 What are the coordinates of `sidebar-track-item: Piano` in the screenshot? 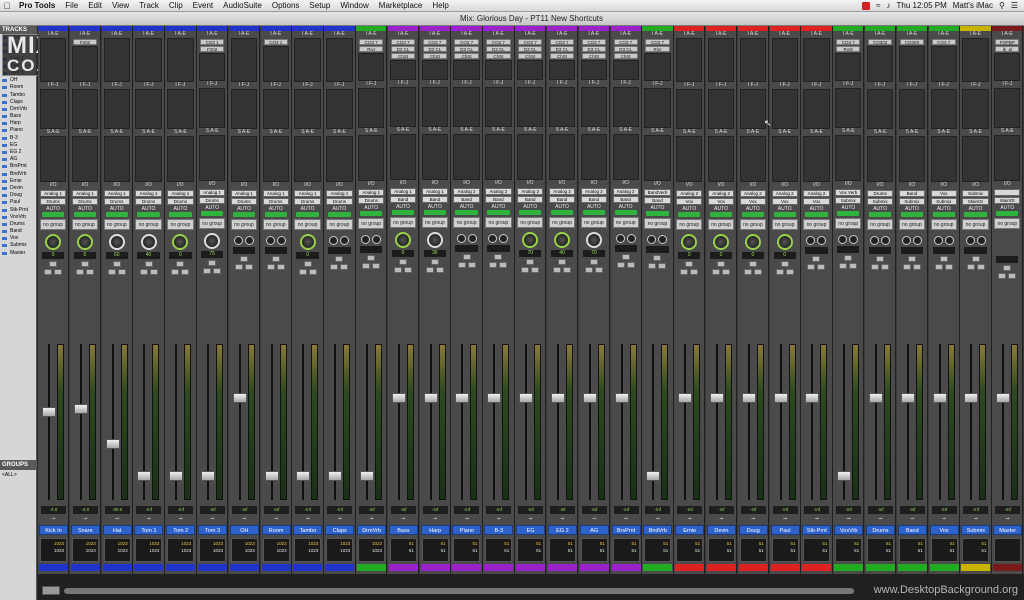 It's located at (18, 130).